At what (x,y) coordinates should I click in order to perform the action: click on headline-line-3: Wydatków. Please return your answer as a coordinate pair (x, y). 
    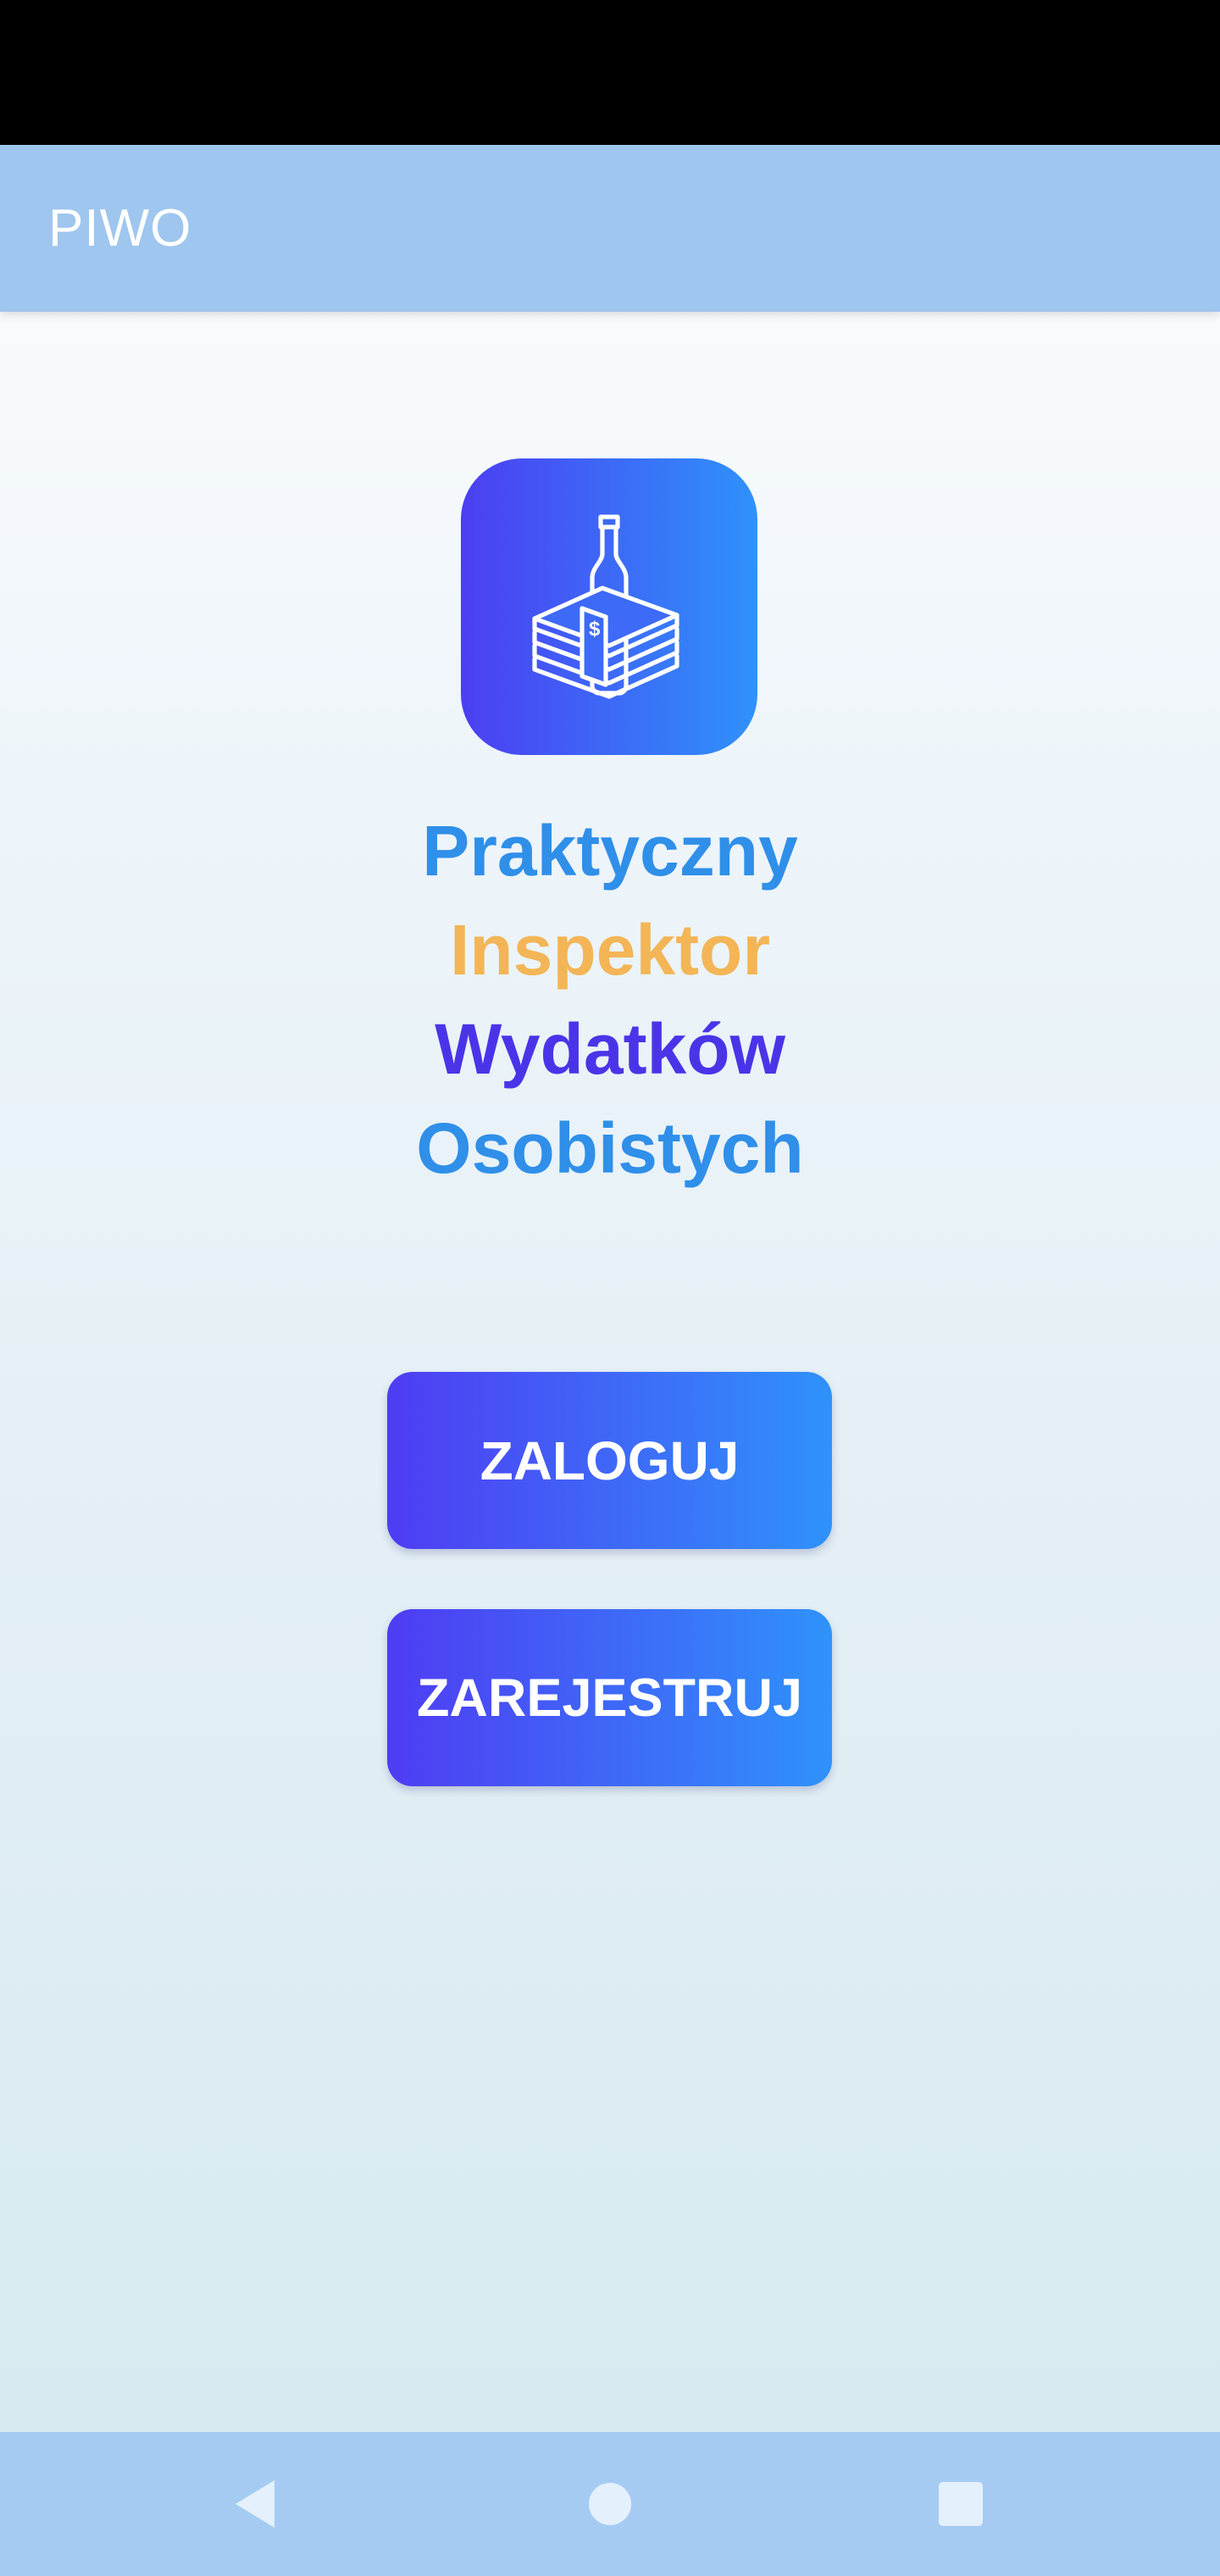
    Looking at the image, I should click on (610, 1049).